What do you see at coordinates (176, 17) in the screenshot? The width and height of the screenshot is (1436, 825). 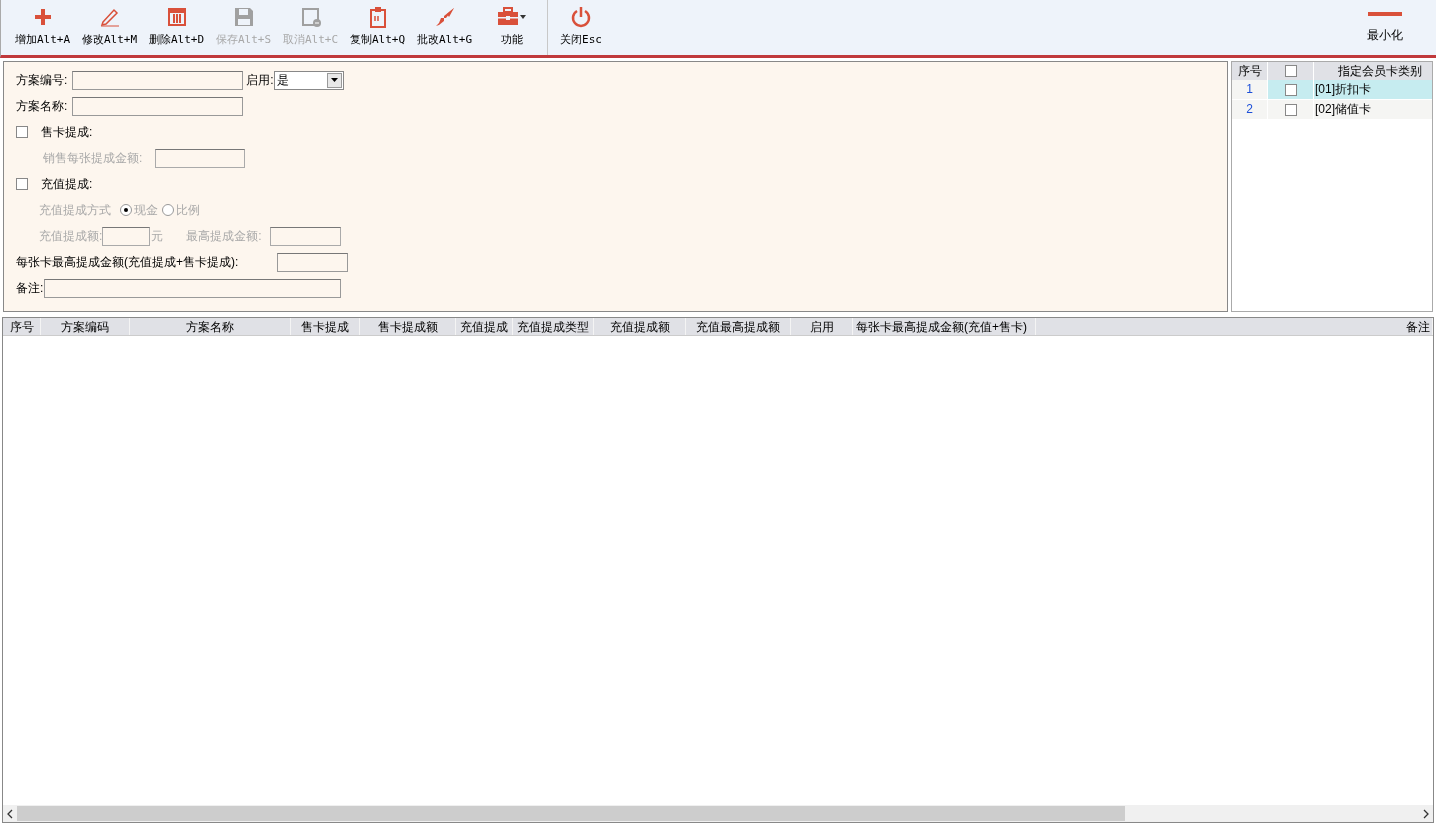 I see `trash-icon` at bounding box center [176, 17].